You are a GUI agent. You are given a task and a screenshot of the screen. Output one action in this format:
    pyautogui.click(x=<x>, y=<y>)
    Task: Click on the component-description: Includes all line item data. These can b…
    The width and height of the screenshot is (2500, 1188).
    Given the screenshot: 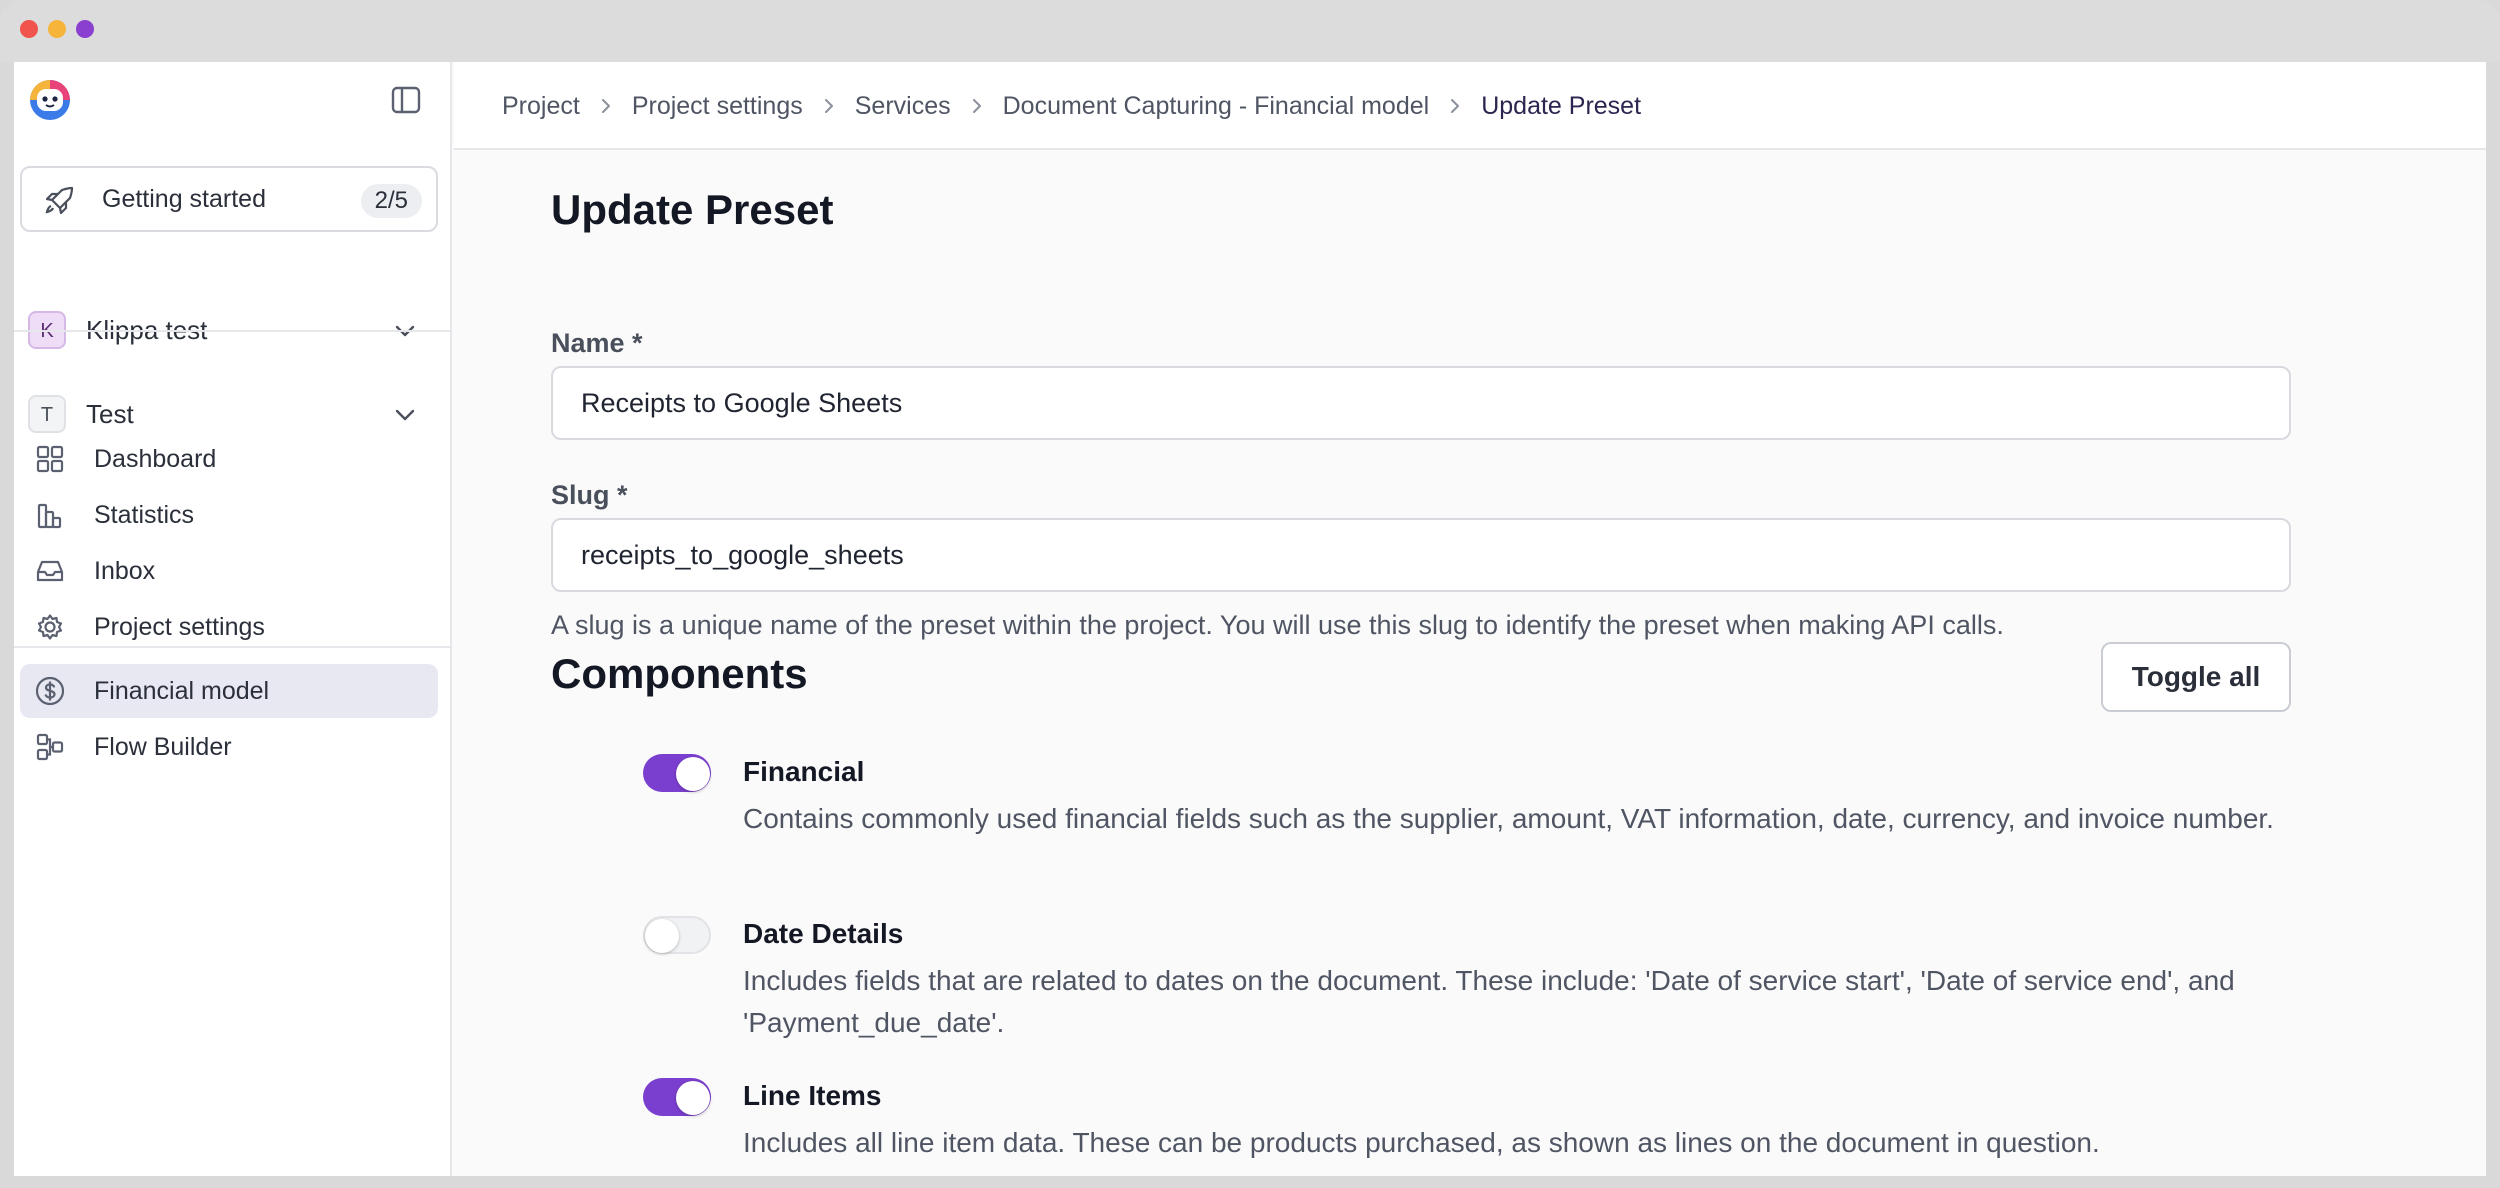 What is the action you would take?
    pyautogui.click(x=1421, y=1142)
    